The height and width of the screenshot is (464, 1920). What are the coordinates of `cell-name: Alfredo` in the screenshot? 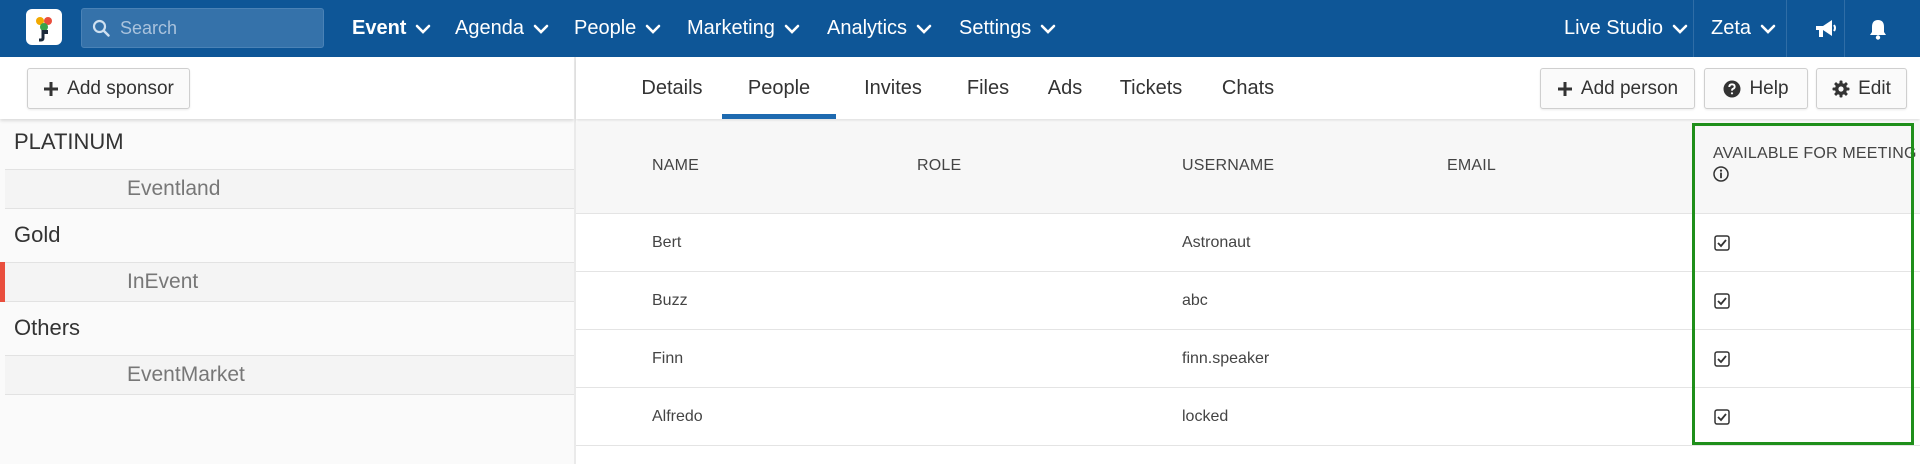 It's located at (677, 416).